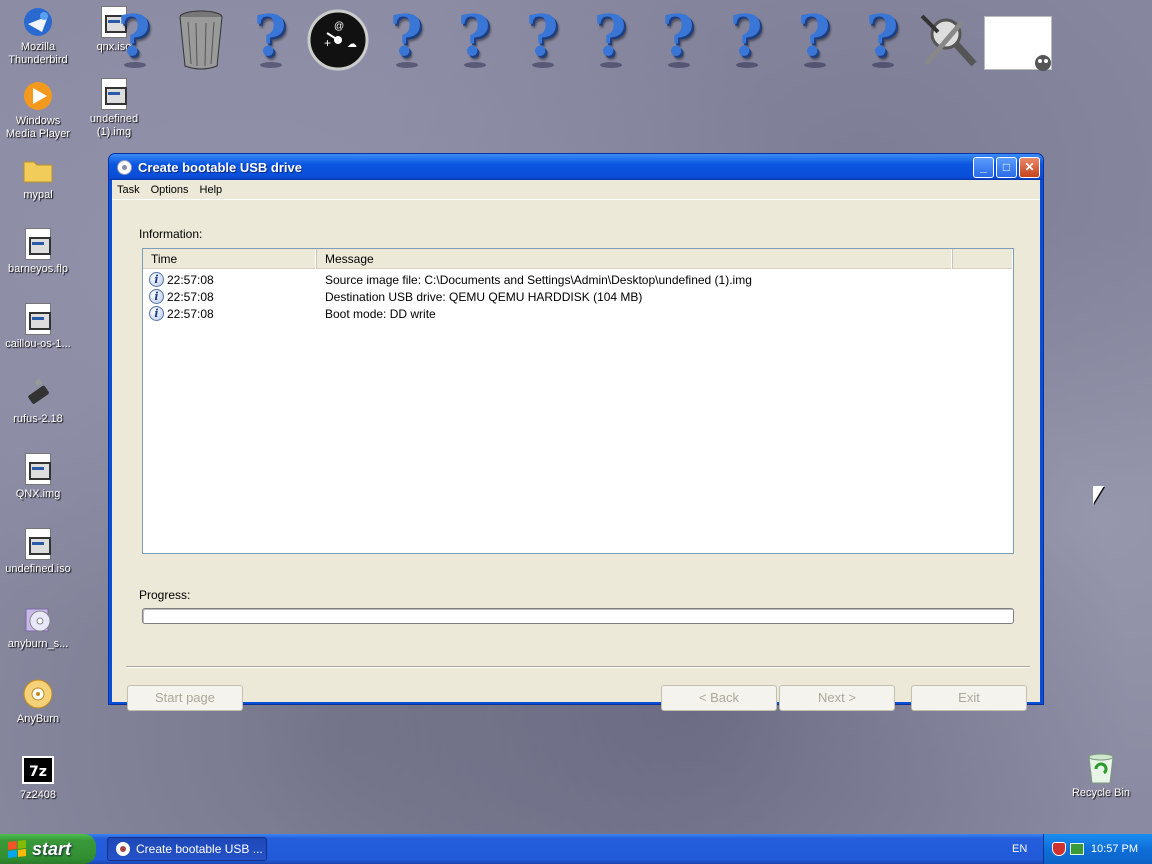 This screenshot has width=1152, height=864. Describe the element at coordinates (578, 616) in the screenshot. I see `progress-bar` at that location.